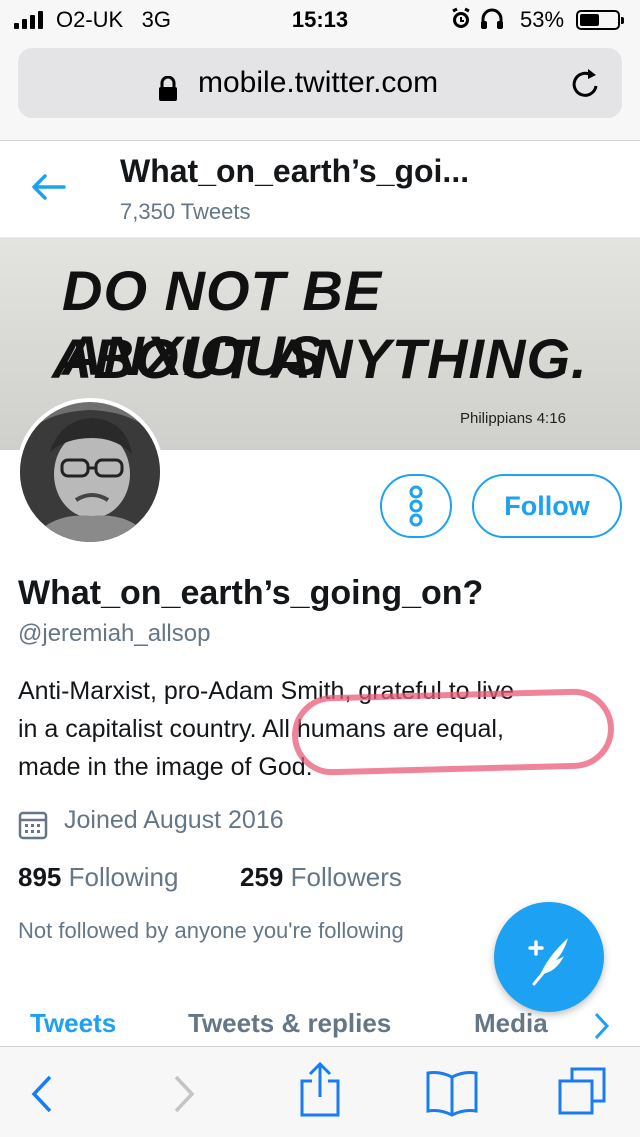 The height and width of the screenshot is (1137, 640). Describe the element at coordinates (73, 1023) in the screenshot. I see `tab-tweets: Tweets` at that location.